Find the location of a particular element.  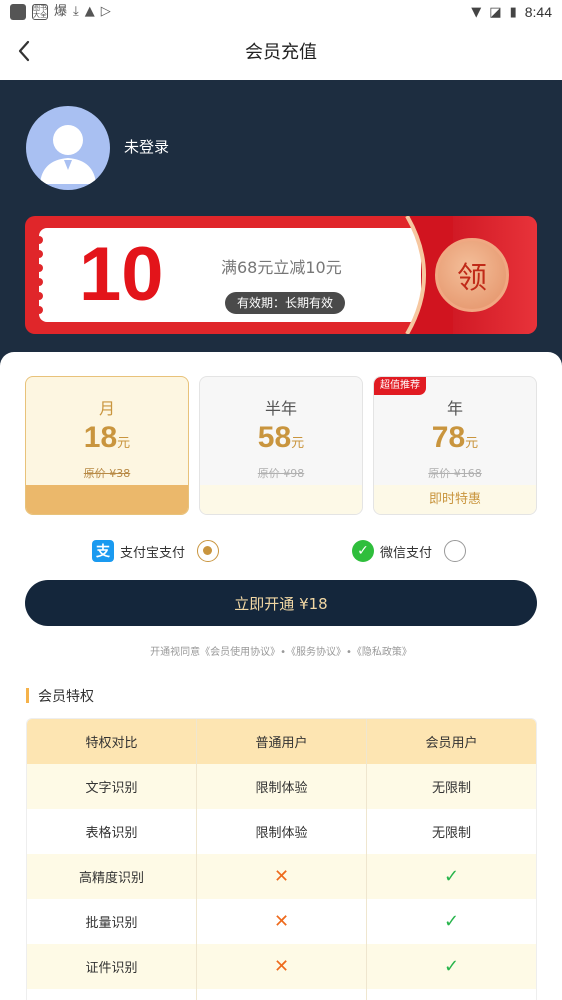

plan-half-year: 半年 58元 原价 ¥98 is located at coordinates (281, 445).